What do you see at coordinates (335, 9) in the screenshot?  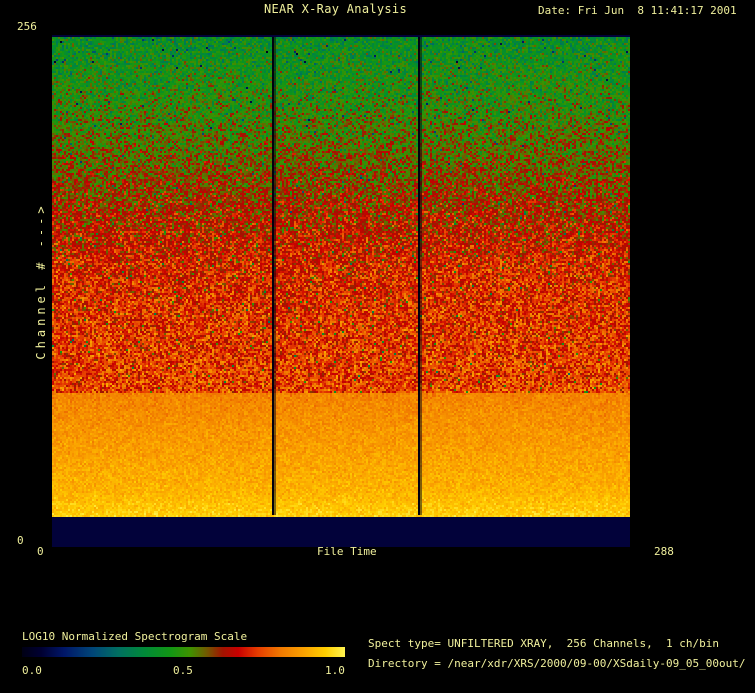 I see `page-title: NEAR X-Ray Analysis` at bounding box center [335, 9].